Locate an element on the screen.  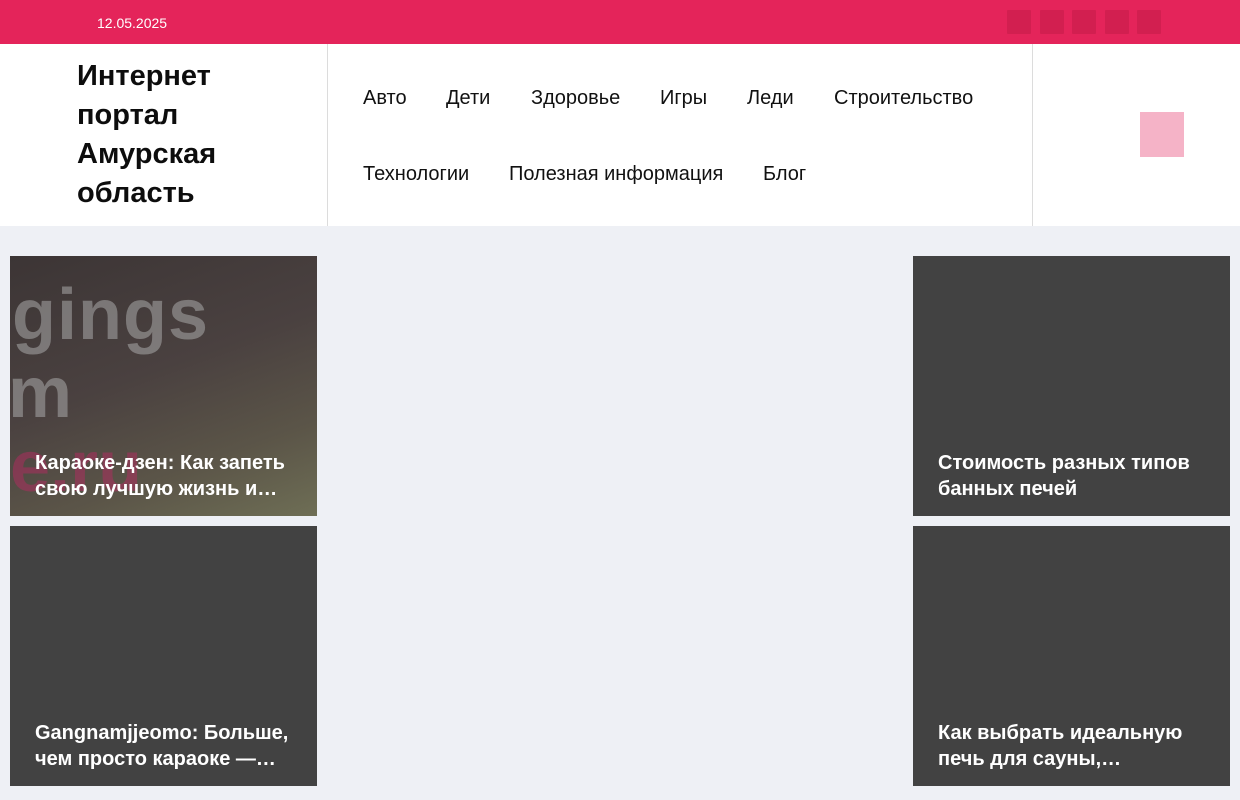
nav-item-games: Игры is located at coordinates (683, 98).